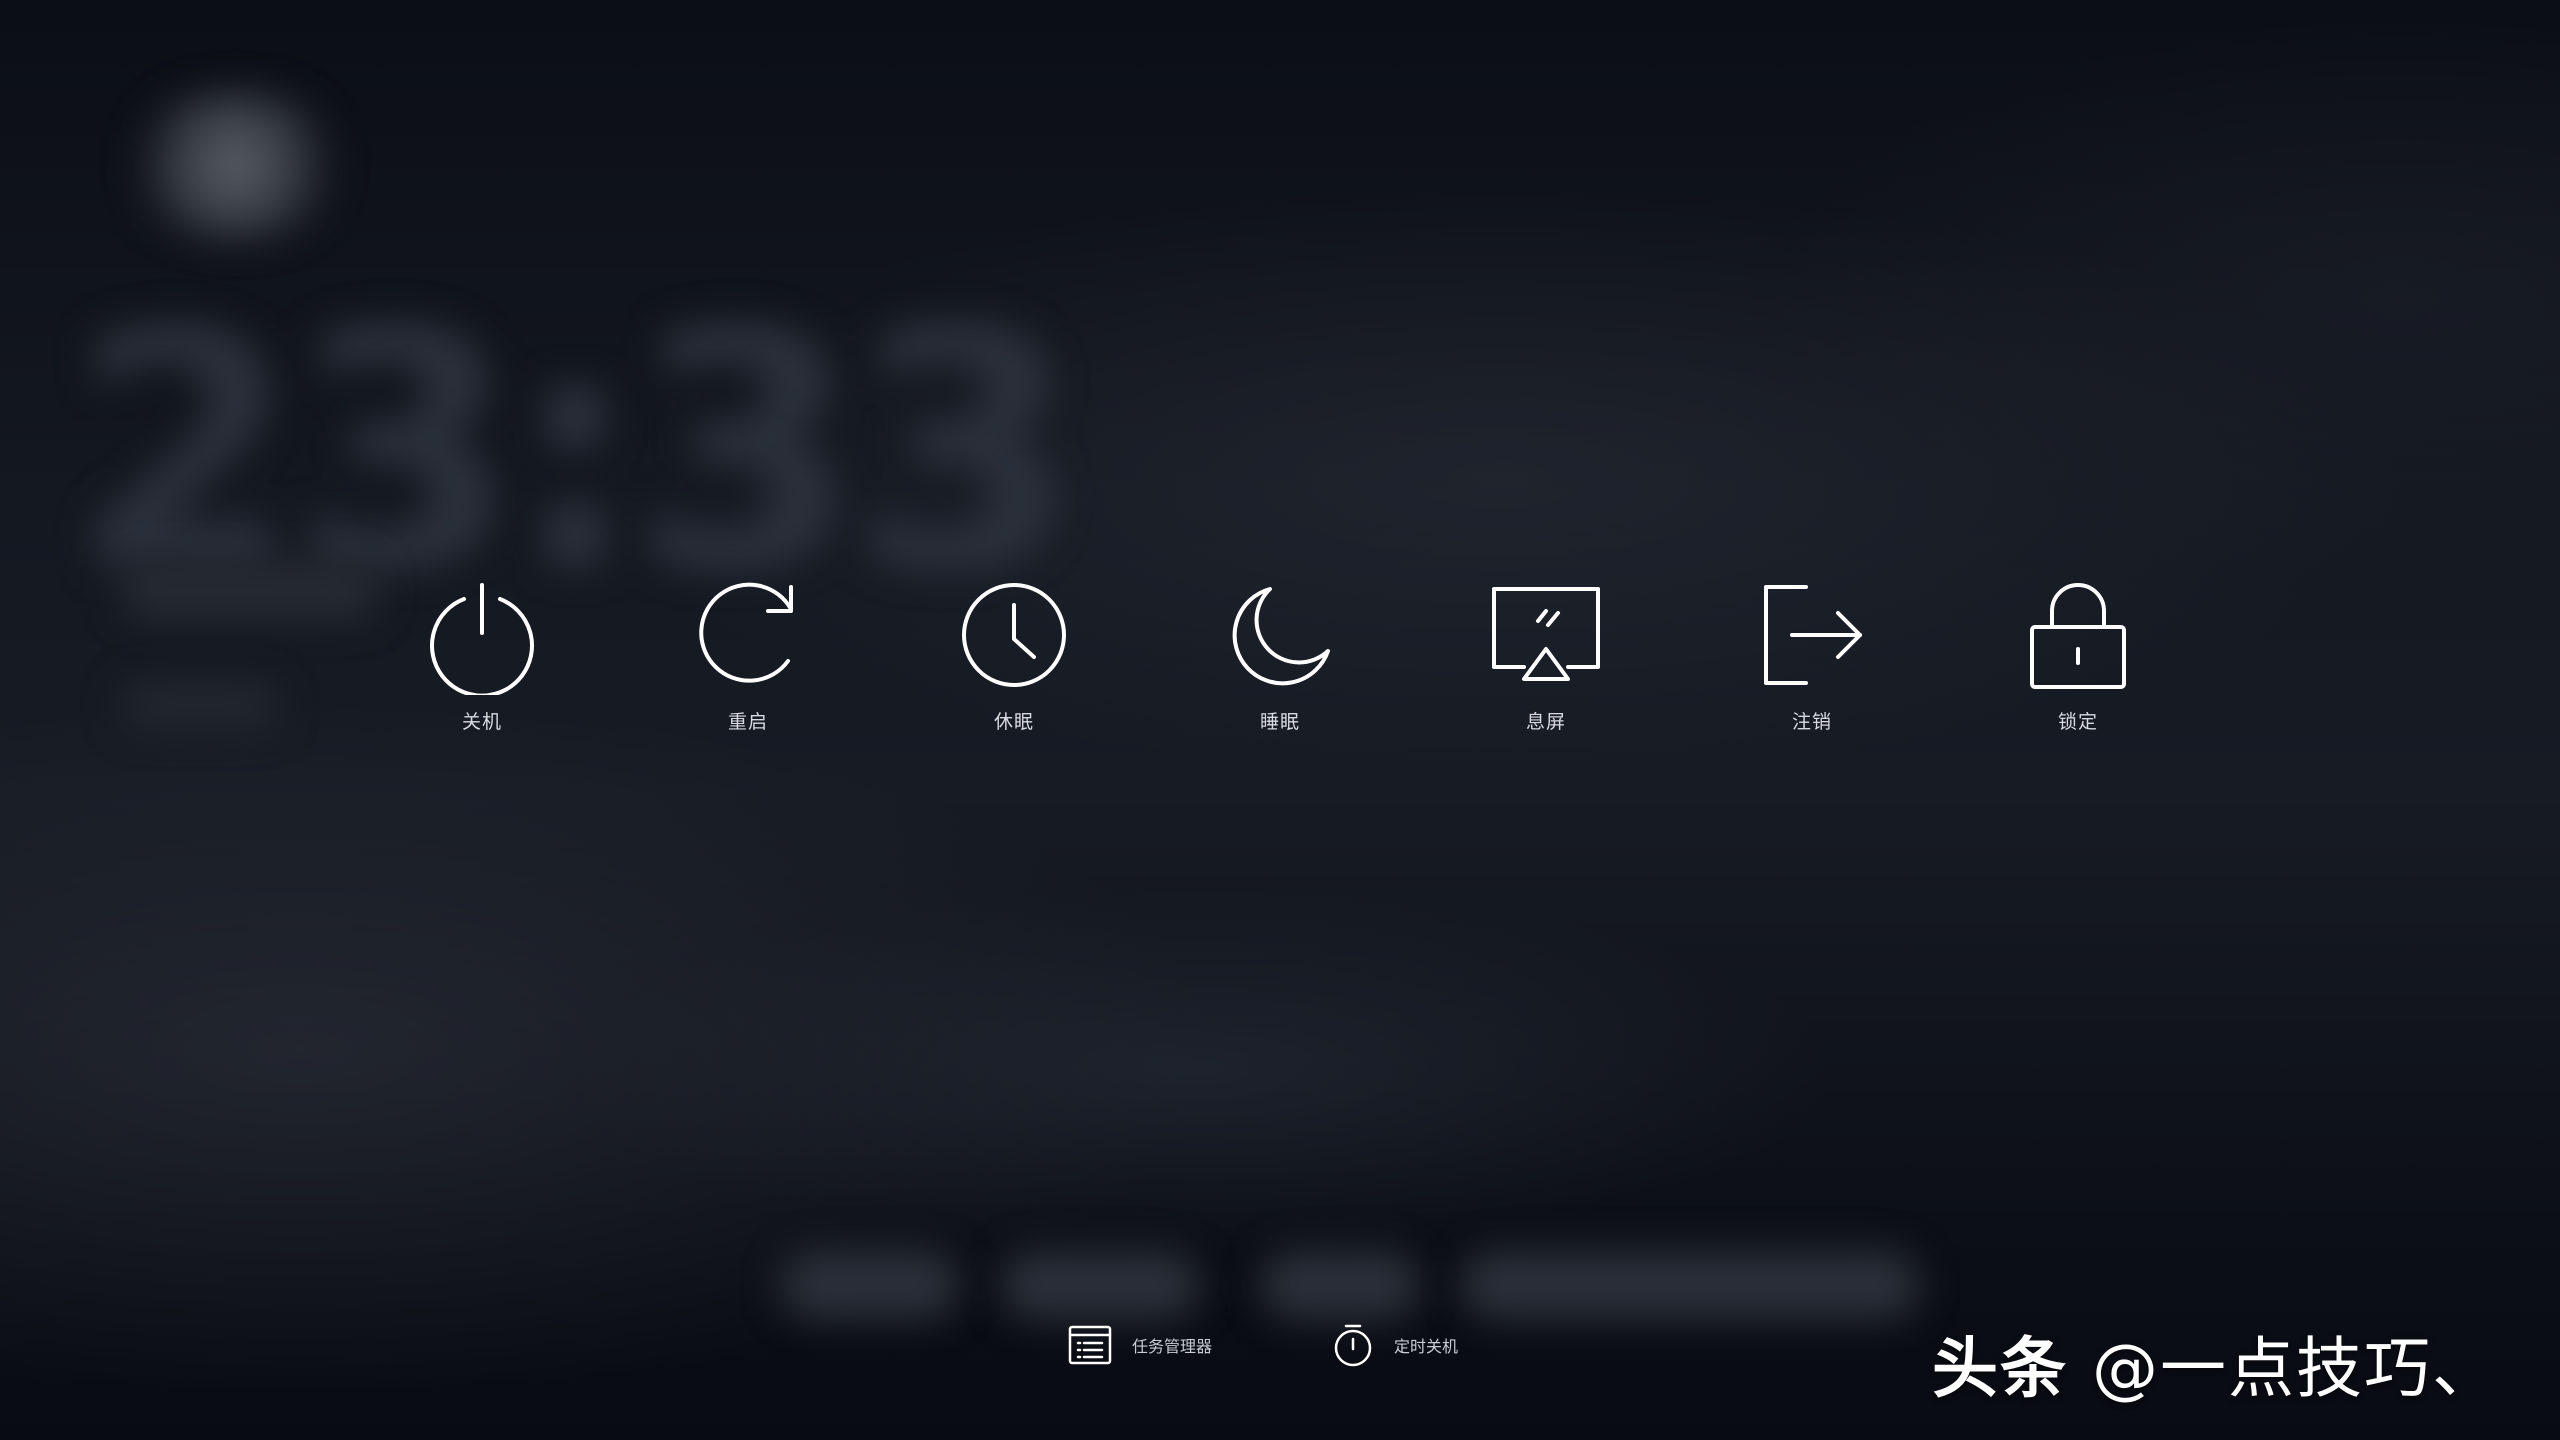 Image resolution: width=2560 pixels, height=1440 pixels. I want to click on logout-icon, so click(1812, 635).